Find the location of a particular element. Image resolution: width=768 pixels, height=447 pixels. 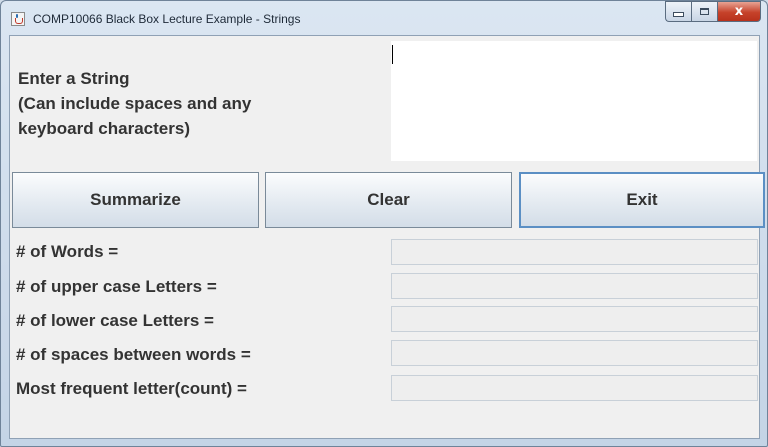

minimize-icon is located at coordinates (678, 14).